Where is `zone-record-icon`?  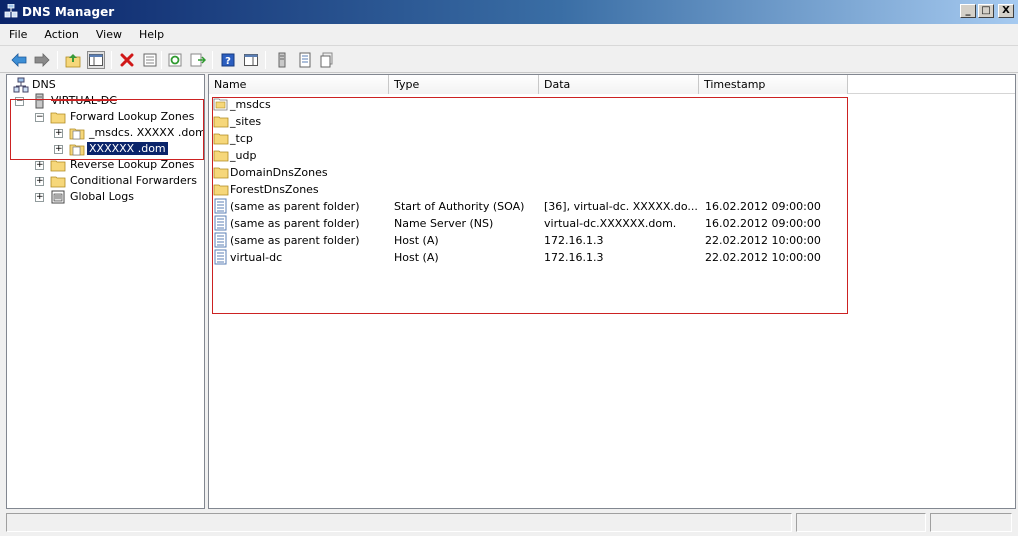
zone-record-icon is located at coordinates (305, 60).